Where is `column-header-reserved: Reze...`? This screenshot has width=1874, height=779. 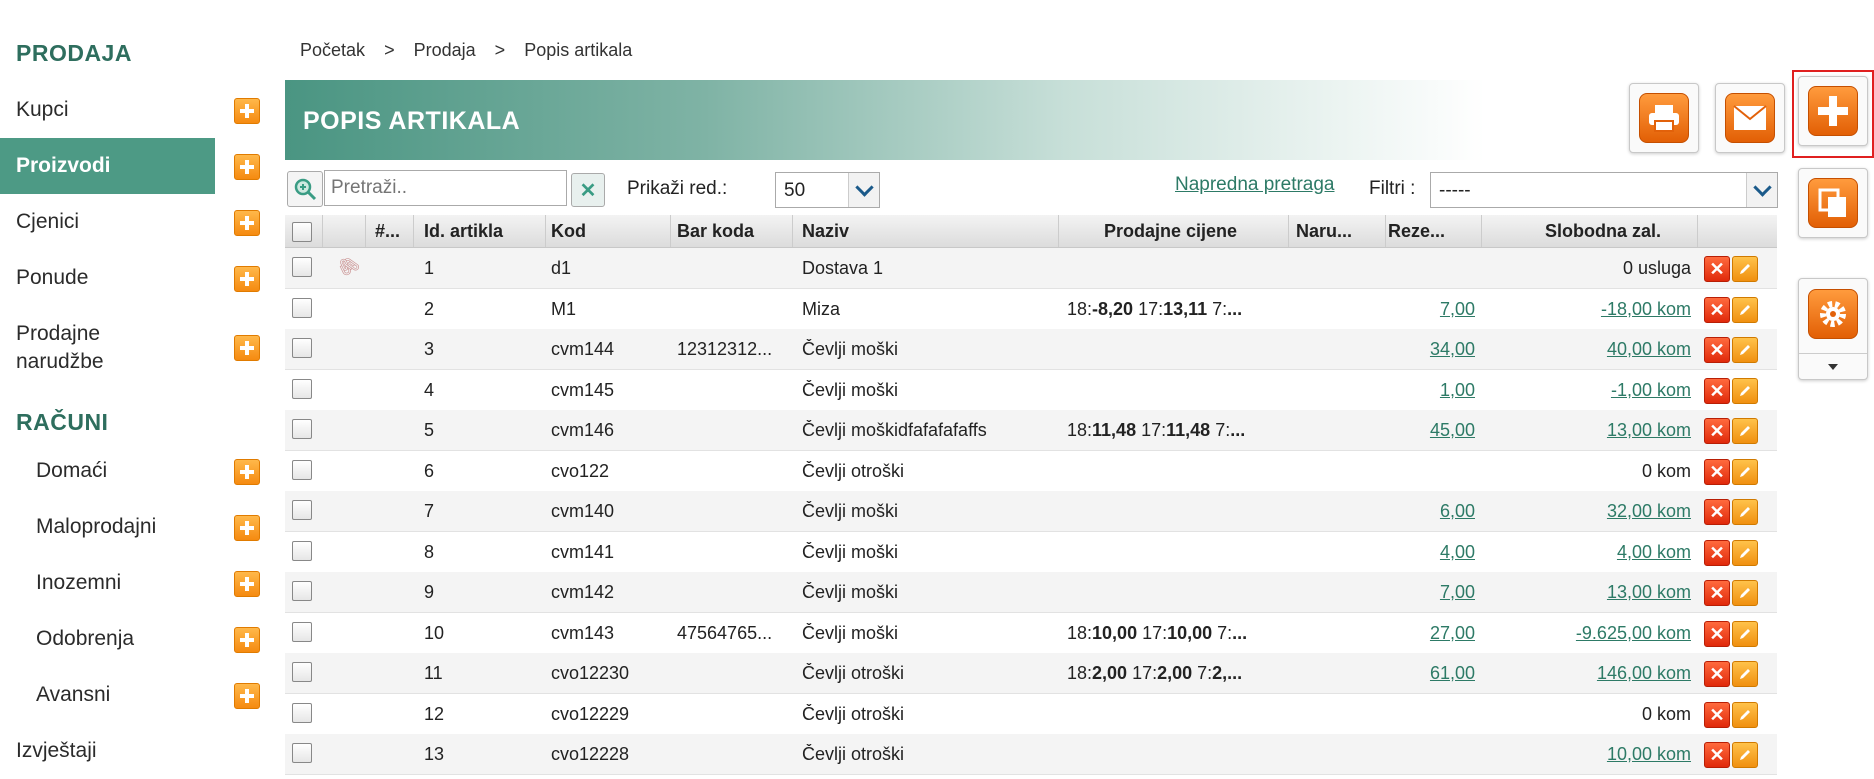 column-header-reserved: Reze... is located at coordinates (1416, 231).